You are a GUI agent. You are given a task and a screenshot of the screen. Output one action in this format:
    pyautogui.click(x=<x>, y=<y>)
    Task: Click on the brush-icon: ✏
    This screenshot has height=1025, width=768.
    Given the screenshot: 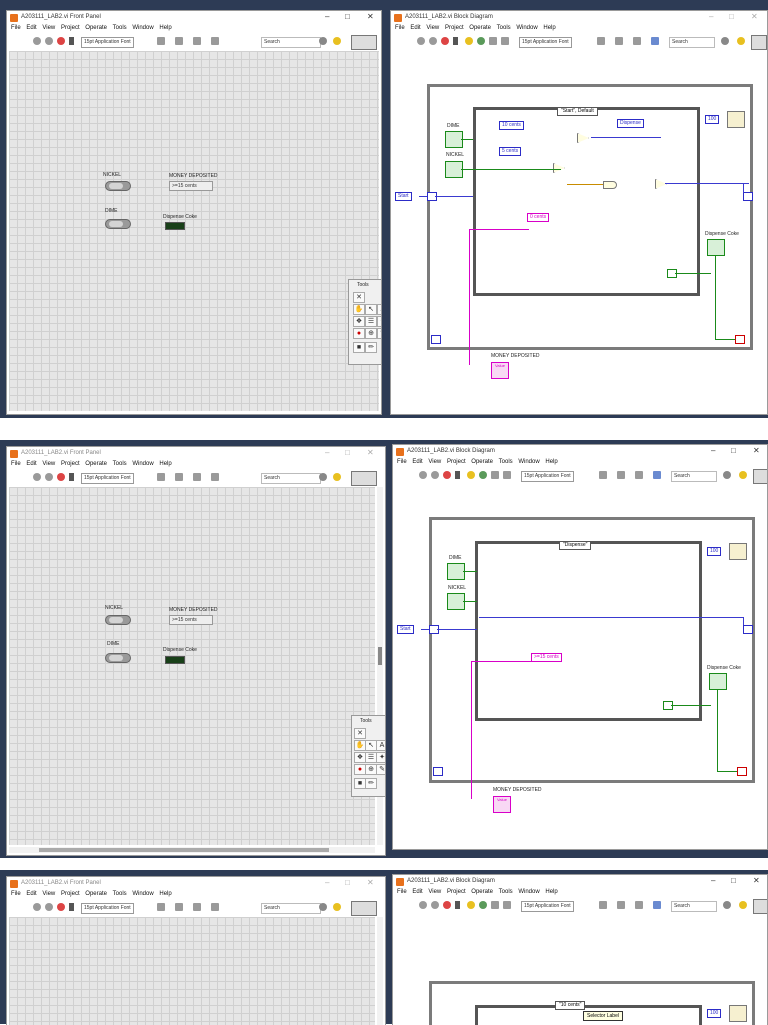 What is the action you would take?
    pyautogui.click(x=371, y=783)
    